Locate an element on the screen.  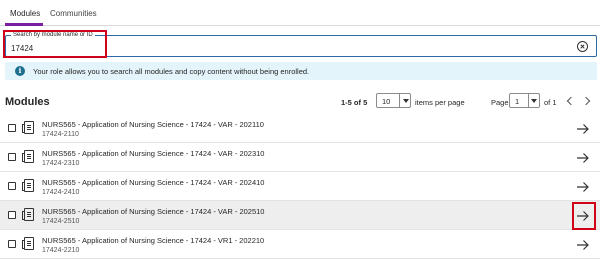
module-id: 17424-2310 is located at coordinates (61, 163).